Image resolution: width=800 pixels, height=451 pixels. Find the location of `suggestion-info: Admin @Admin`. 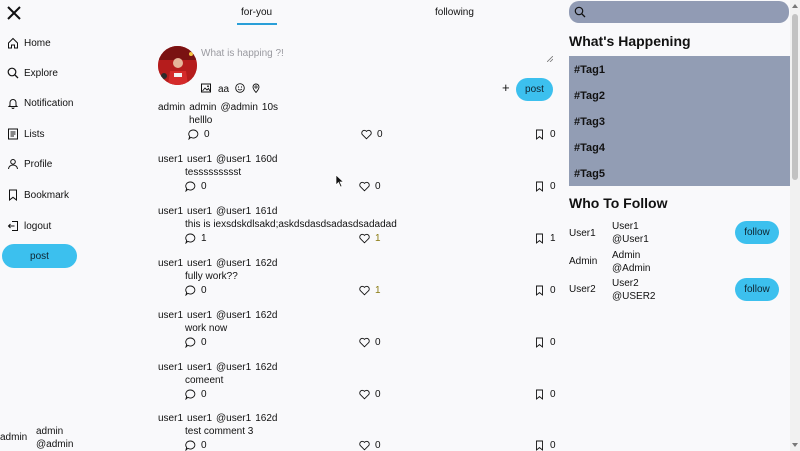

suggestion-info: Admin @Admin is located at coordinates (631, 262).